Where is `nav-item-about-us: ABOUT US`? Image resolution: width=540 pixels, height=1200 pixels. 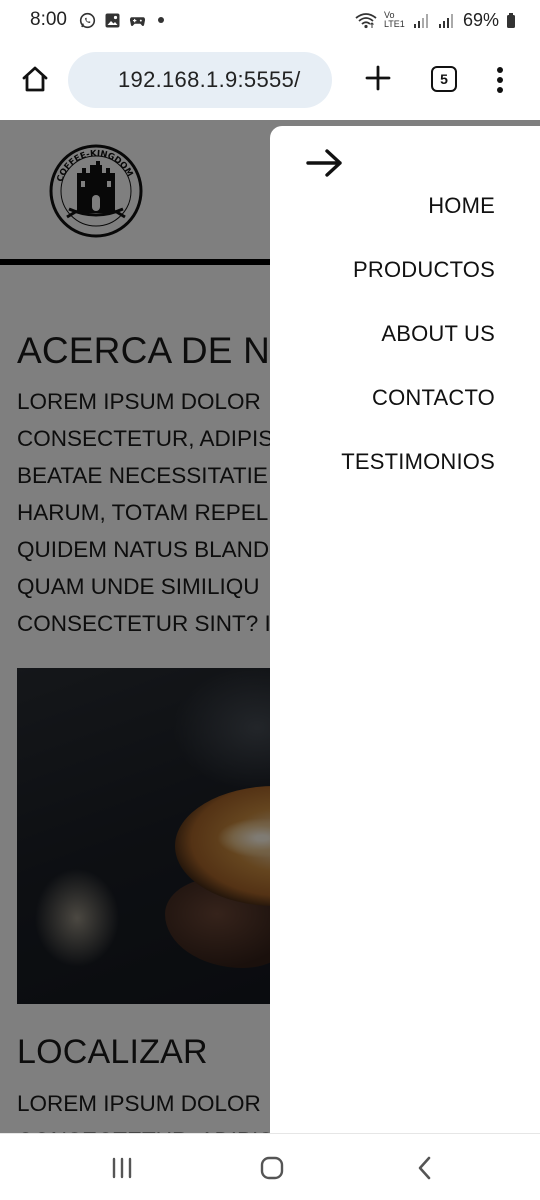 nav-item-about-us: ABOUT US is located at coordinates (418, 334).